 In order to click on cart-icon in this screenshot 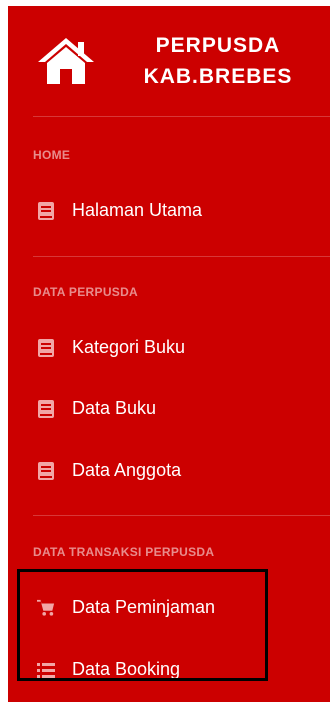, I will do `click(46, 608)`.